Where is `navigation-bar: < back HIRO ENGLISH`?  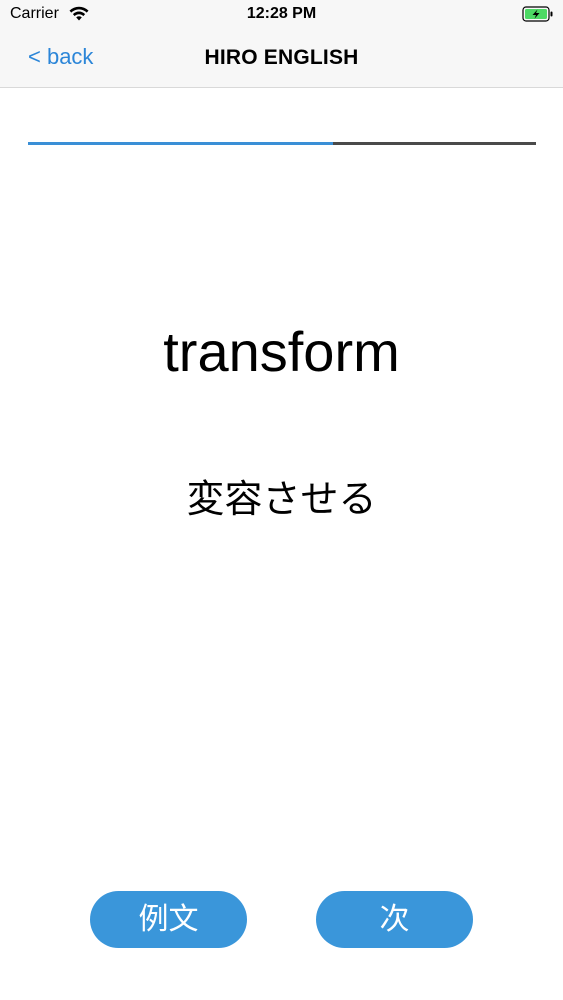
navigation-bar: < back HIRO ENGLISH is located at coordinates (281, 58).